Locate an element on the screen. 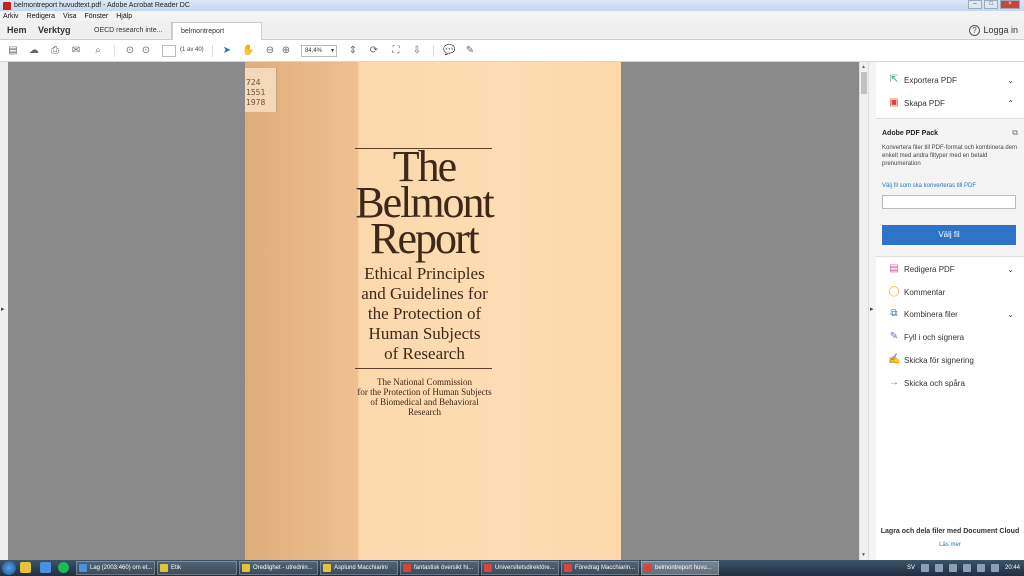  call-number: 724 1551 1978 is located at coordinates (256, 92).